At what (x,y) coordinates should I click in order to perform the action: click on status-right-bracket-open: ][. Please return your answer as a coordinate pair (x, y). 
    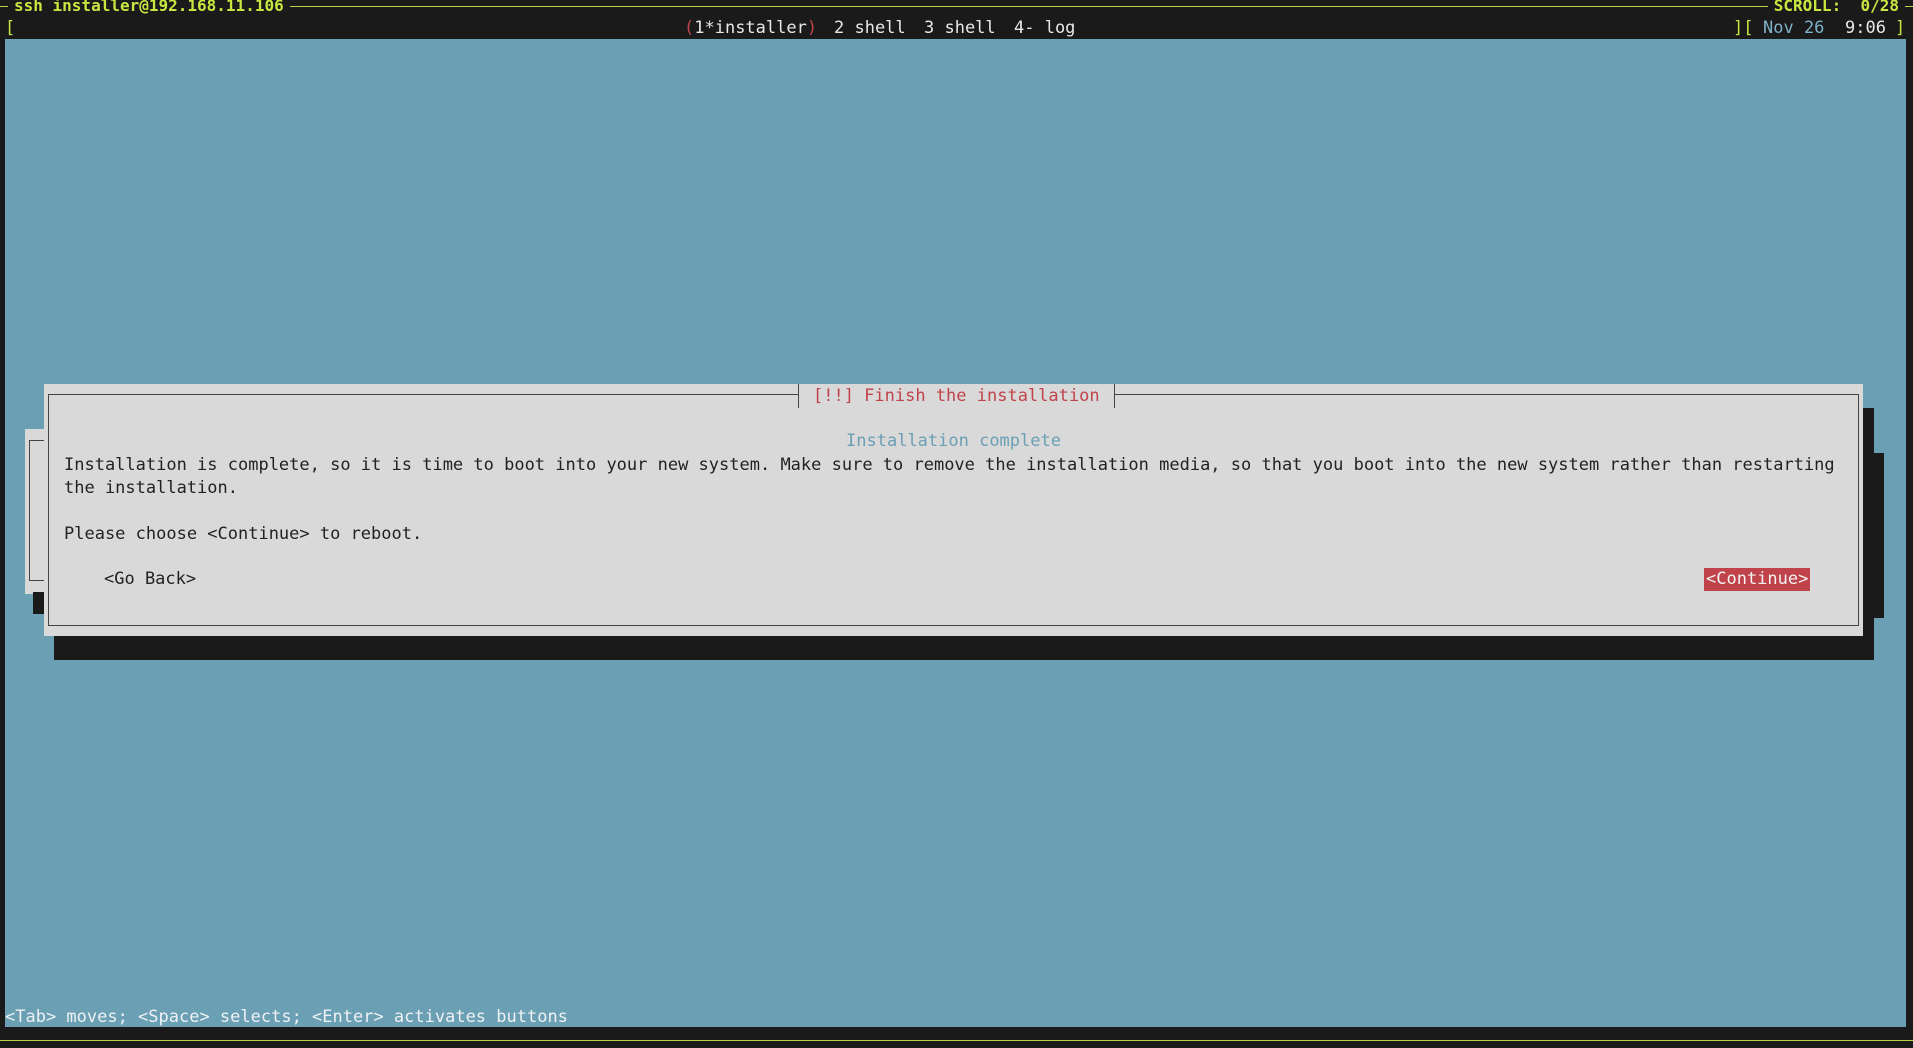
    Looking at the image, I should click on (1743, 28).